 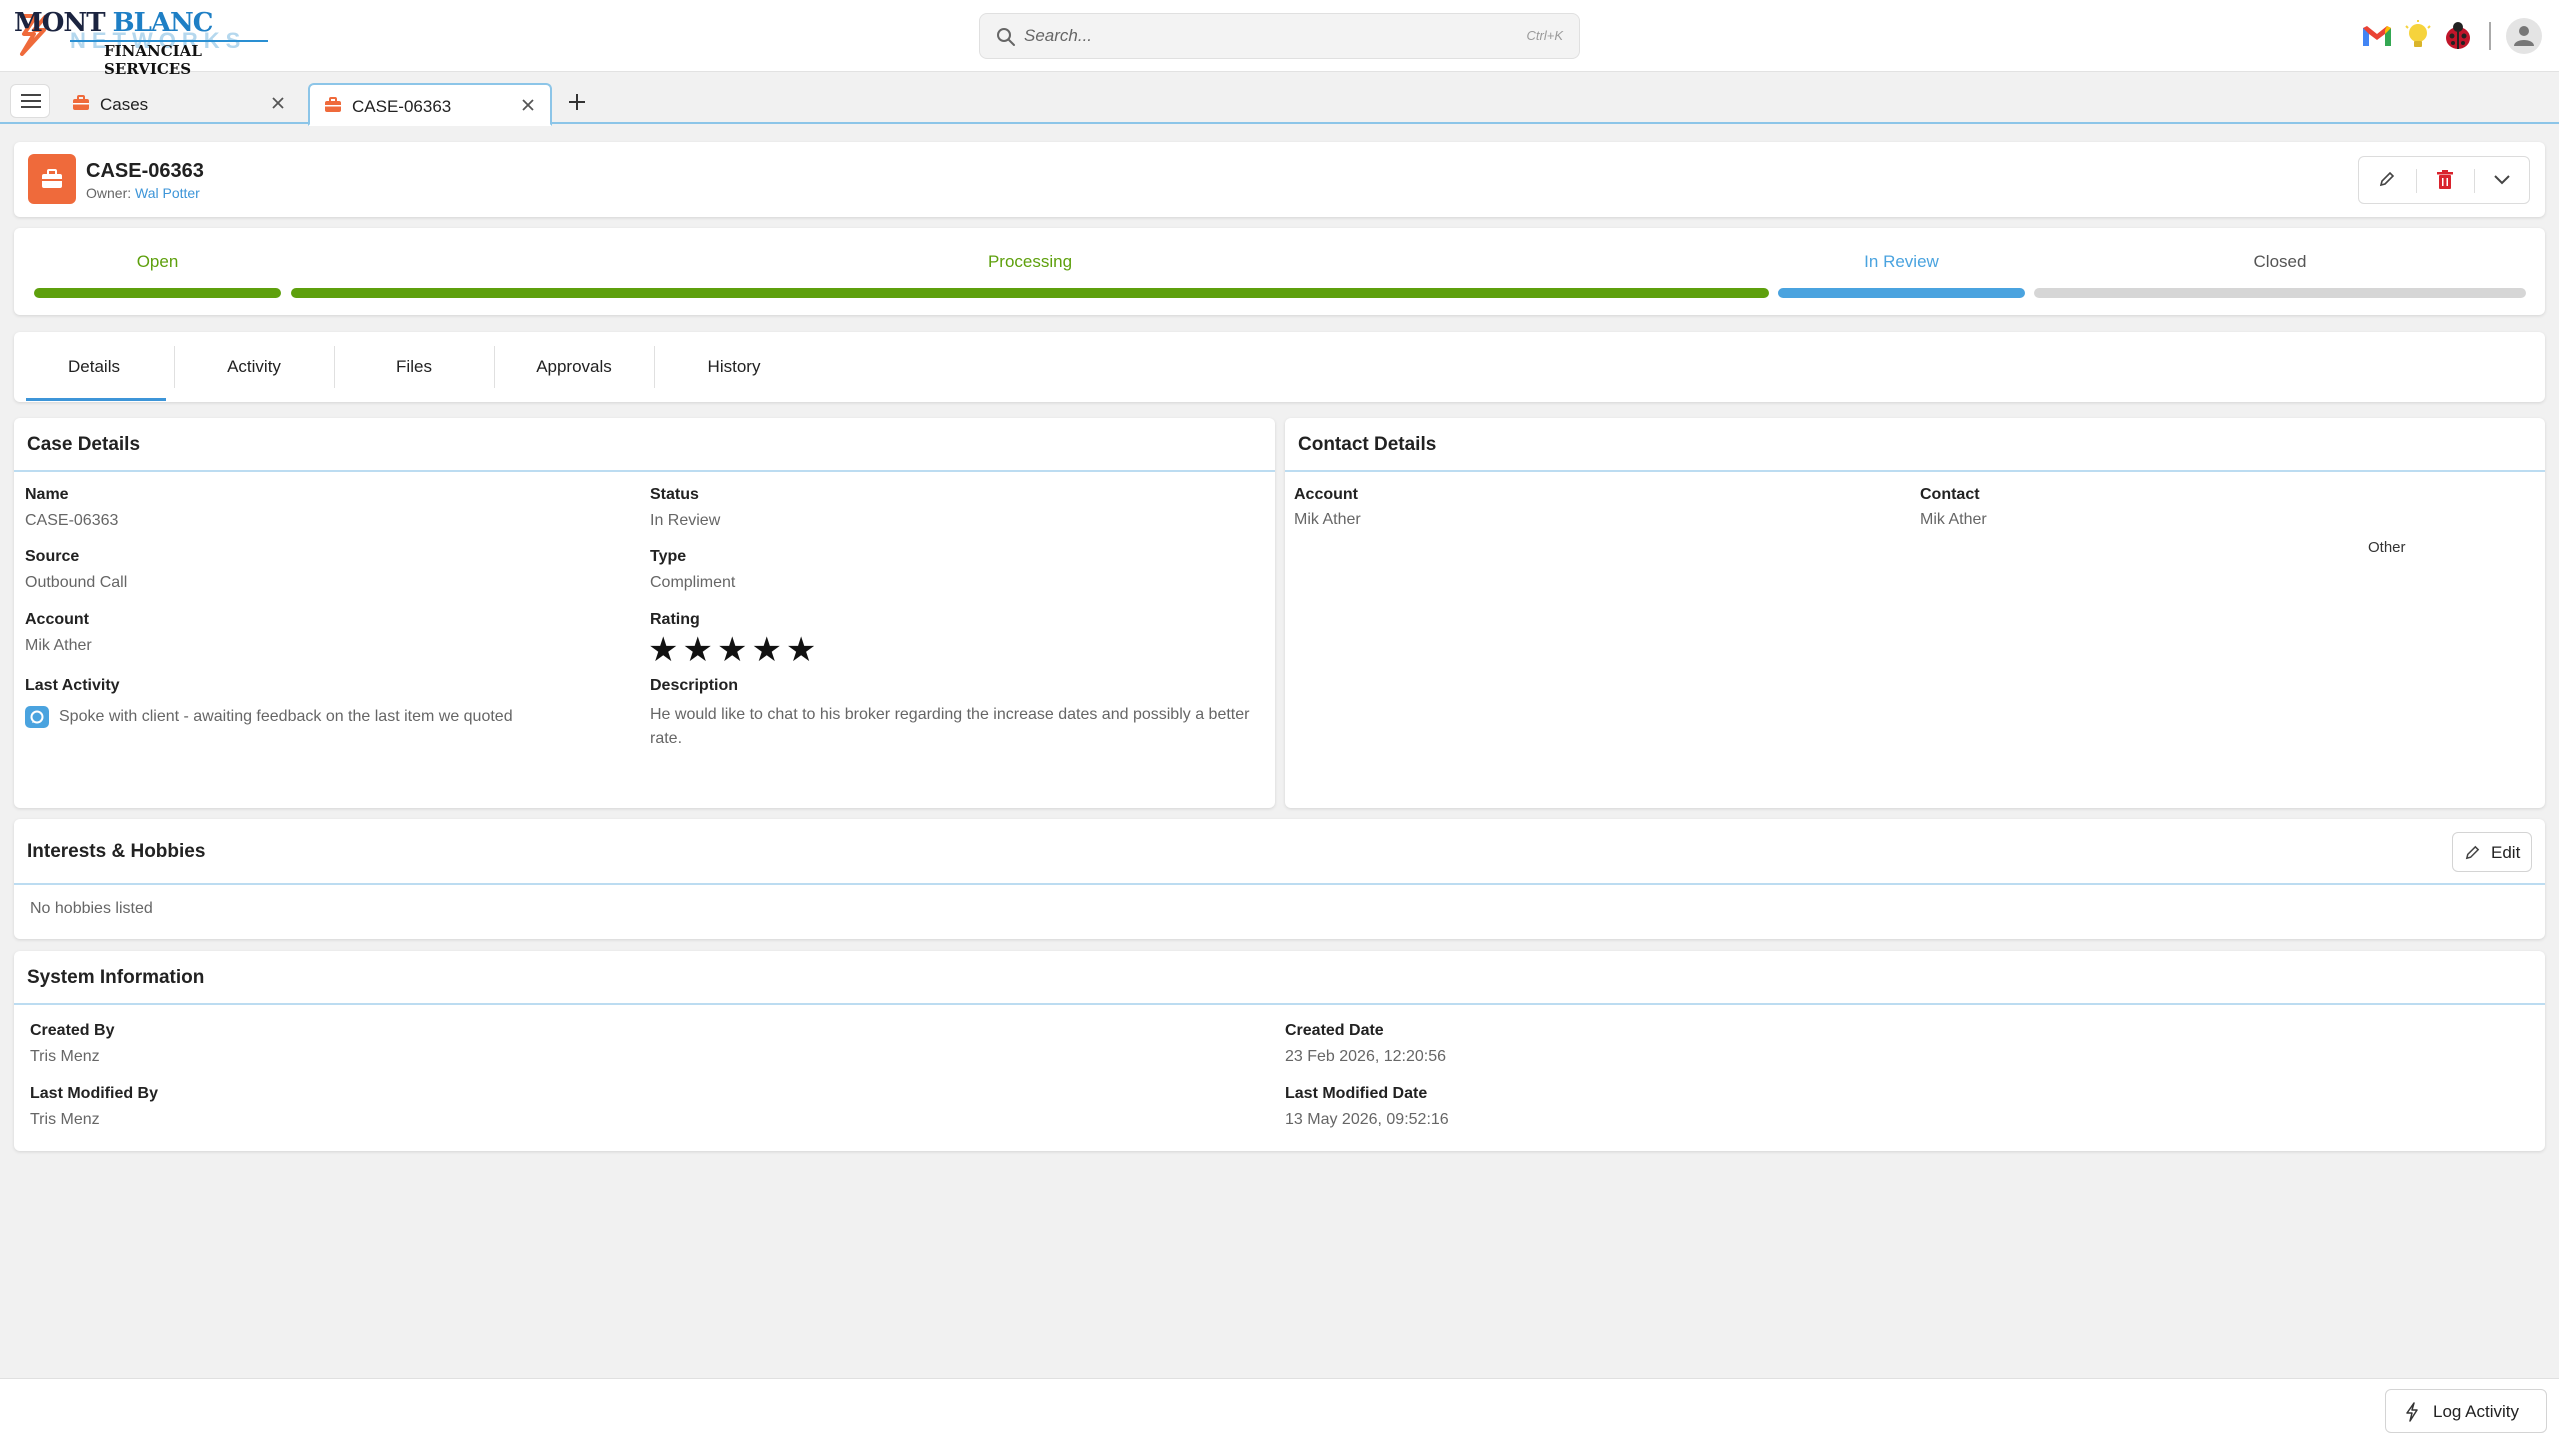 I want to click on search-input, so click(x=1244, y=36).